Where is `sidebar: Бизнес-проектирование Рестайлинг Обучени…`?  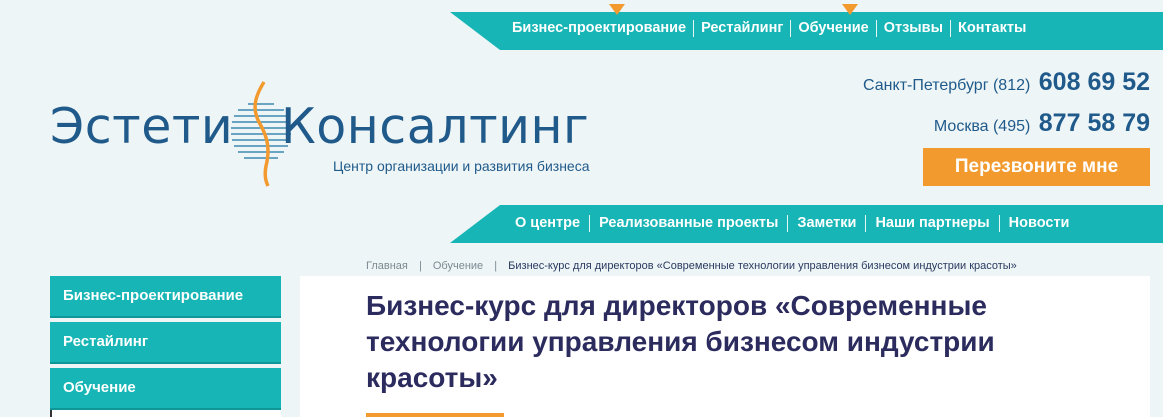 sidebar: Бизнес-проектирование Рестайлинг Обучени… is located at coordinates (165, 345).